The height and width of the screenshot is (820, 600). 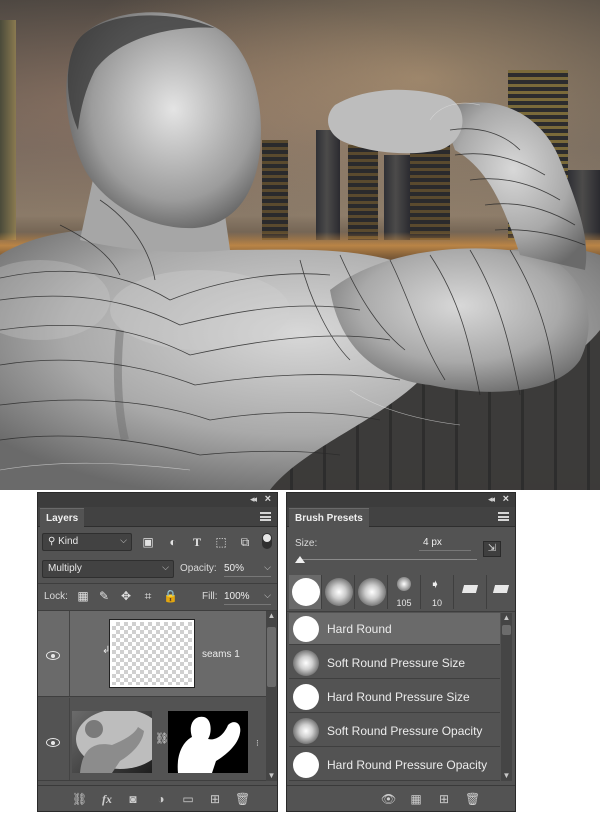 What do you see at coordinates (215, 799) in the screenshot?
I see `new-layer-icon: ⊞` at bounding box center [215, 799].